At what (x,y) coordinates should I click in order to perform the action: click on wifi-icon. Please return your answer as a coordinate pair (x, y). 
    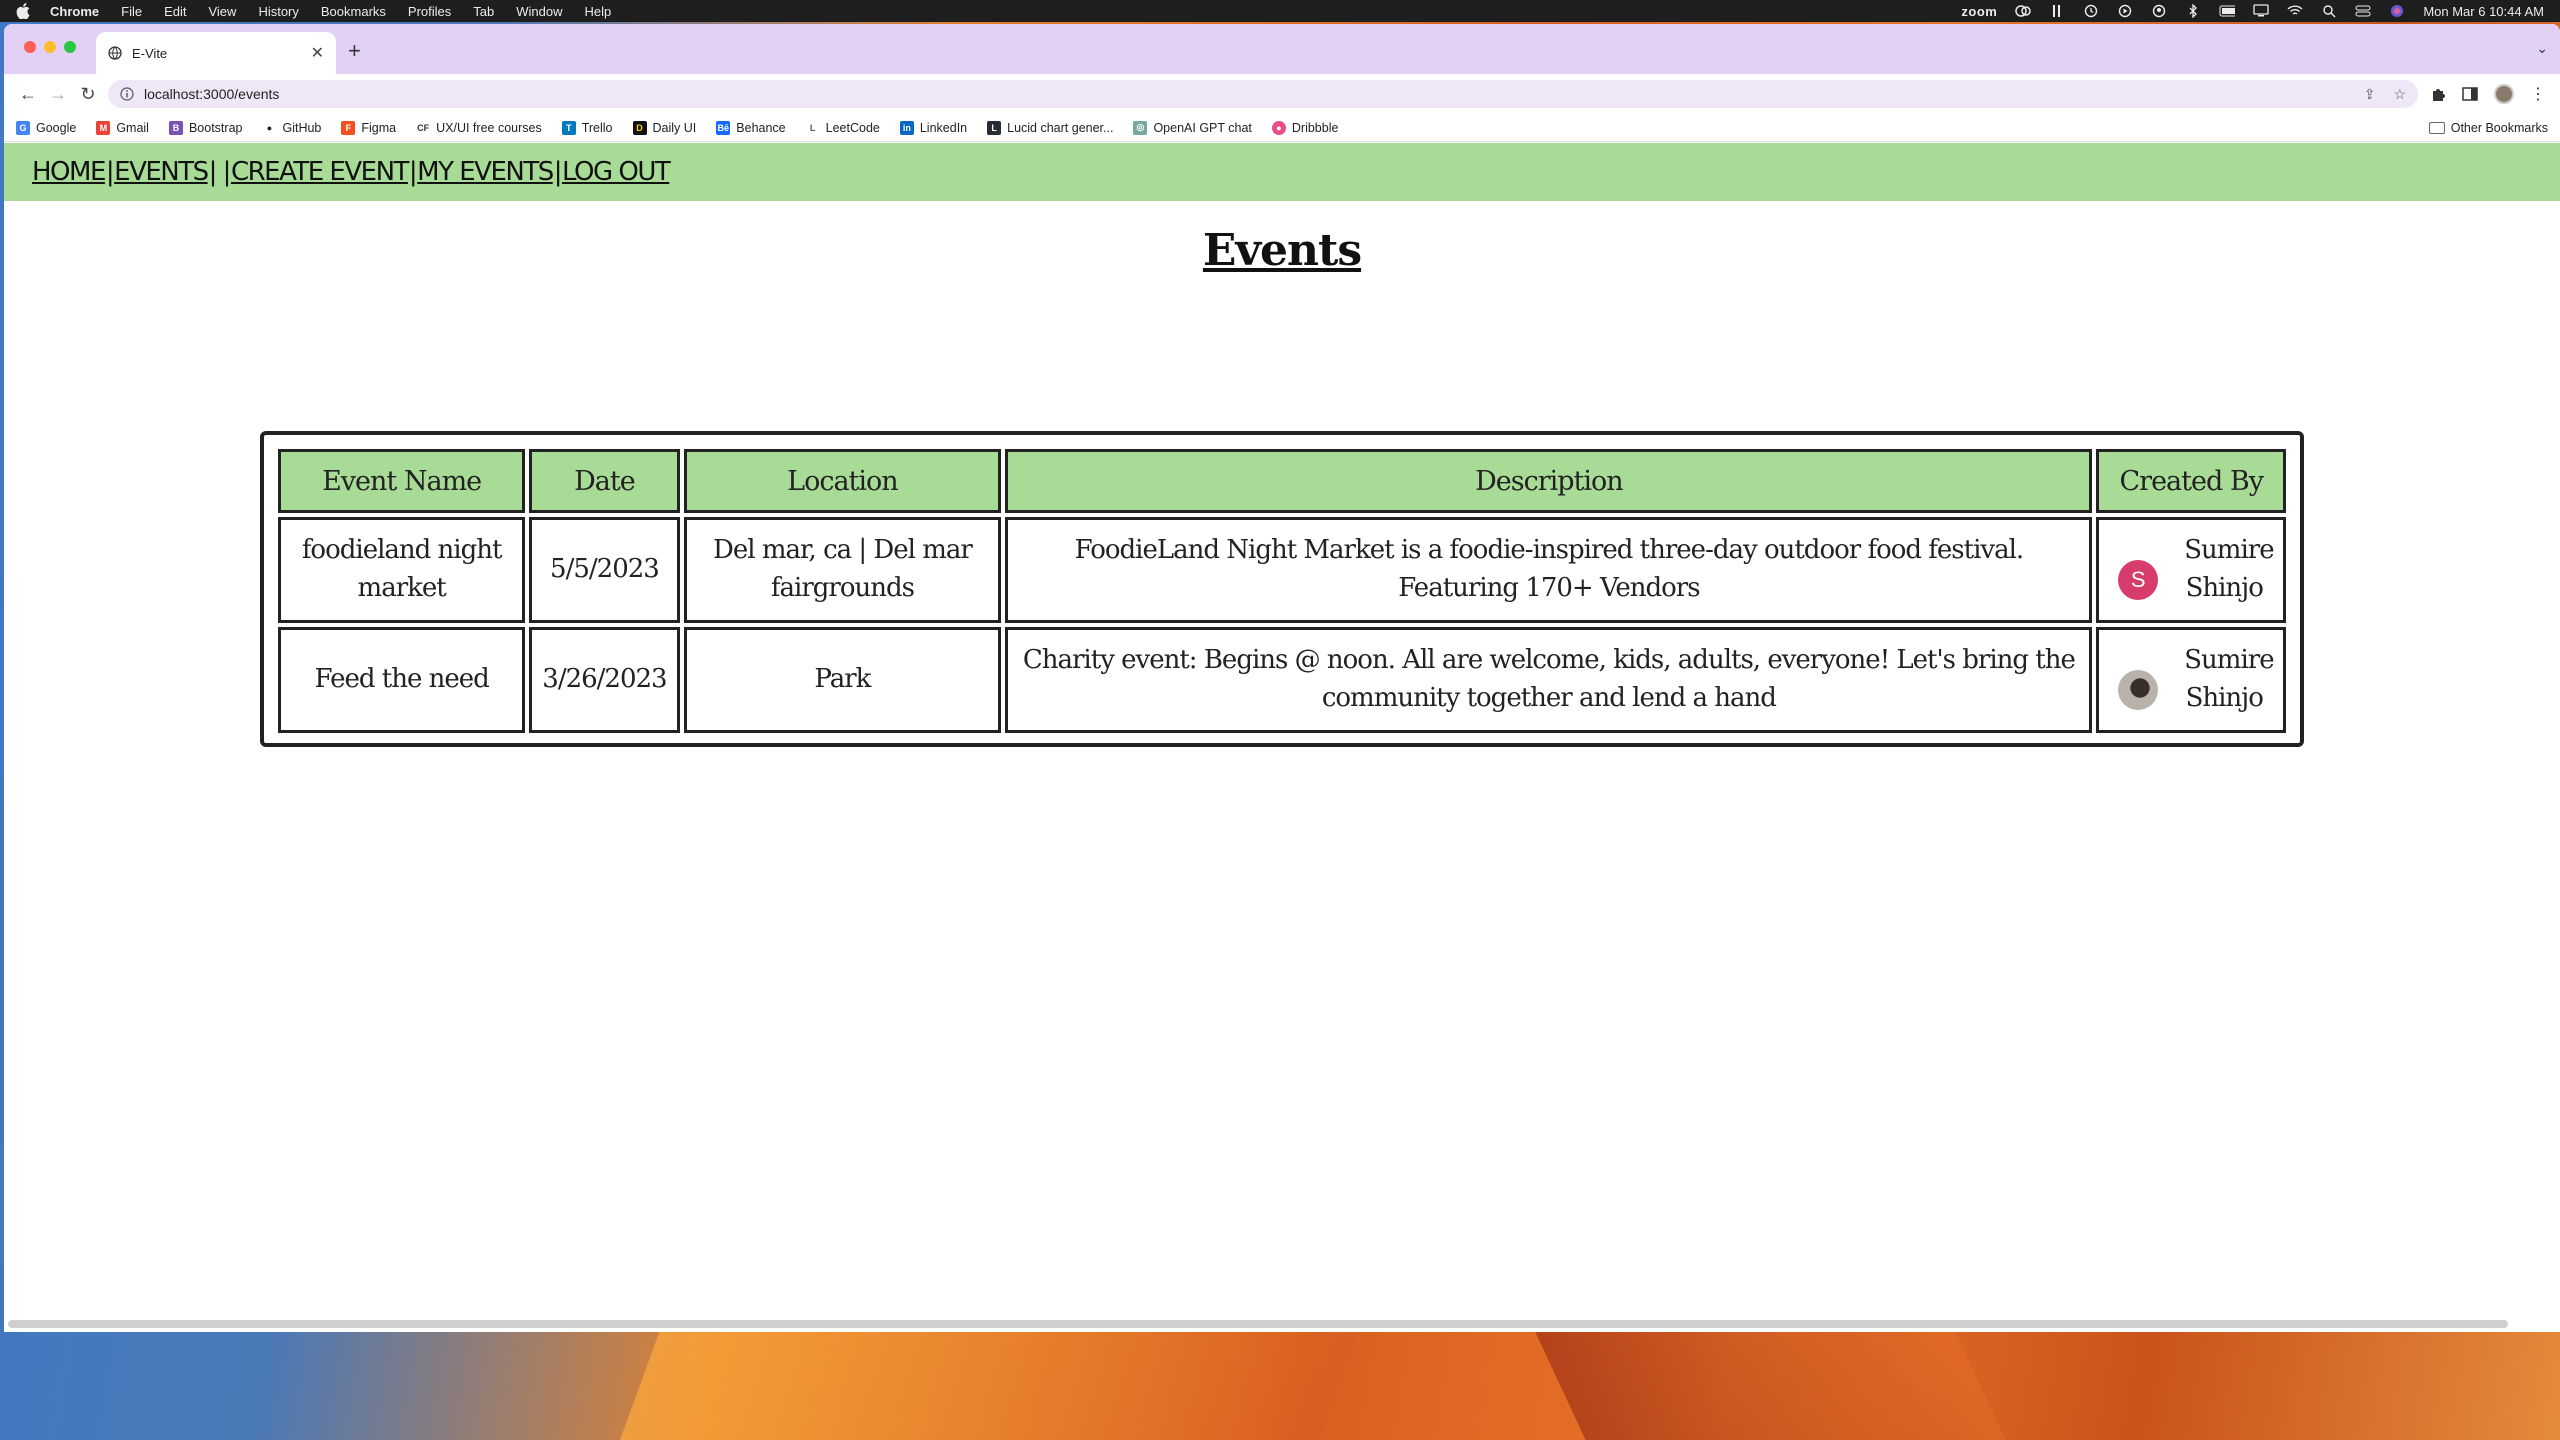
    Looking at the image, I should click on (2295, 11).